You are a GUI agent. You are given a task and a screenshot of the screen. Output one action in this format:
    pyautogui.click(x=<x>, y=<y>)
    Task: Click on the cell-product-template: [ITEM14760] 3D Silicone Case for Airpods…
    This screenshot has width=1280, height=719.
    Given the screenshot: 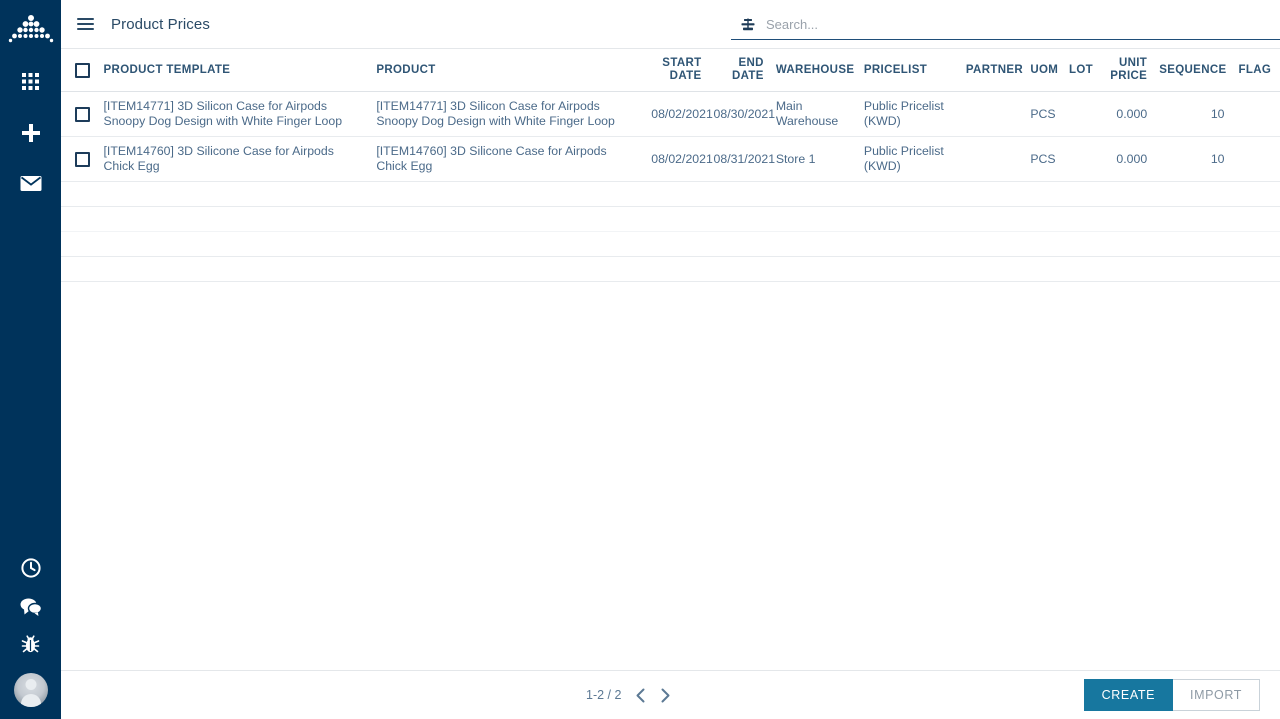 What is the action you would take?
    pyautogui.click(x=234, y=159)
    